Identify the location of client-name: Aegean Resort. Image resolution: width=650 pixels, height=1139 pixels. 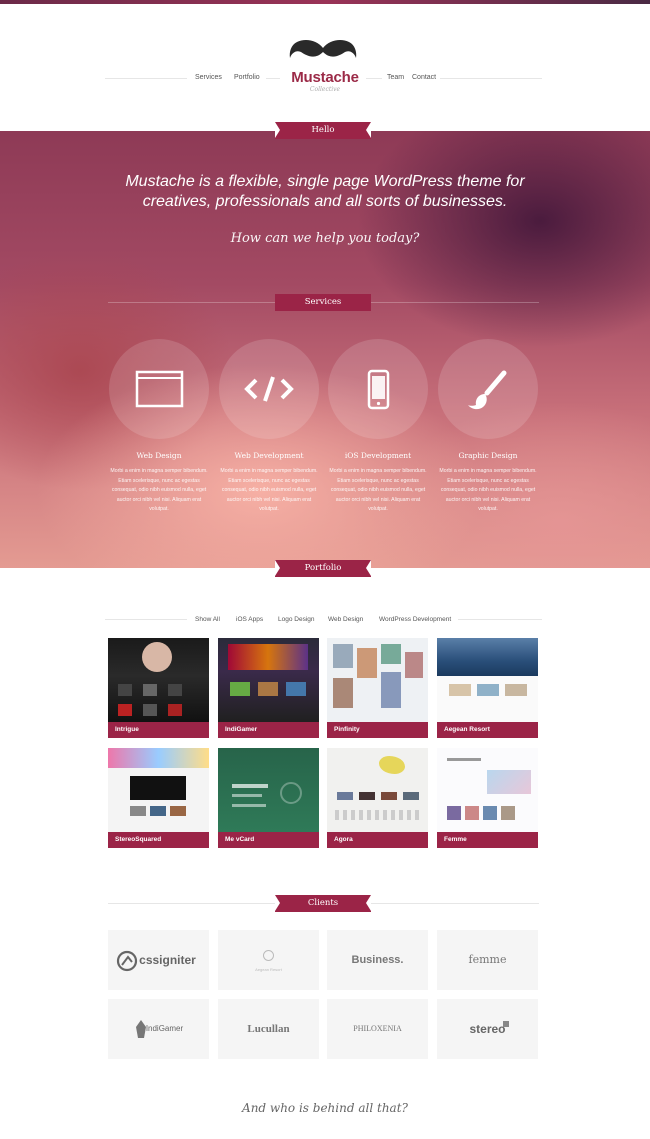
(268, 969).